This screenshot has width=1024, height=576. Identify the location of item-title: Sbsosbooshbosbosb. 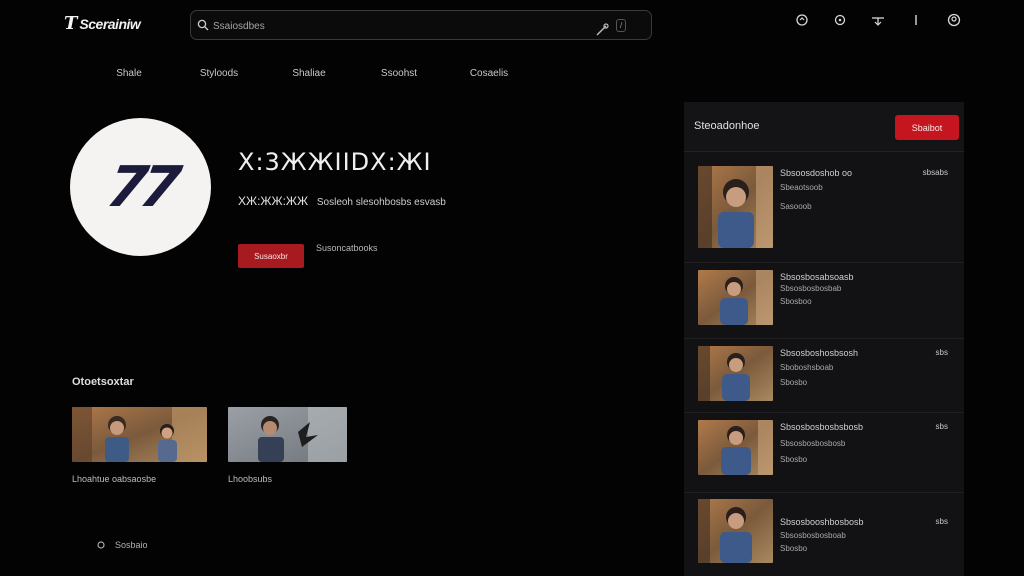
(822, 522).